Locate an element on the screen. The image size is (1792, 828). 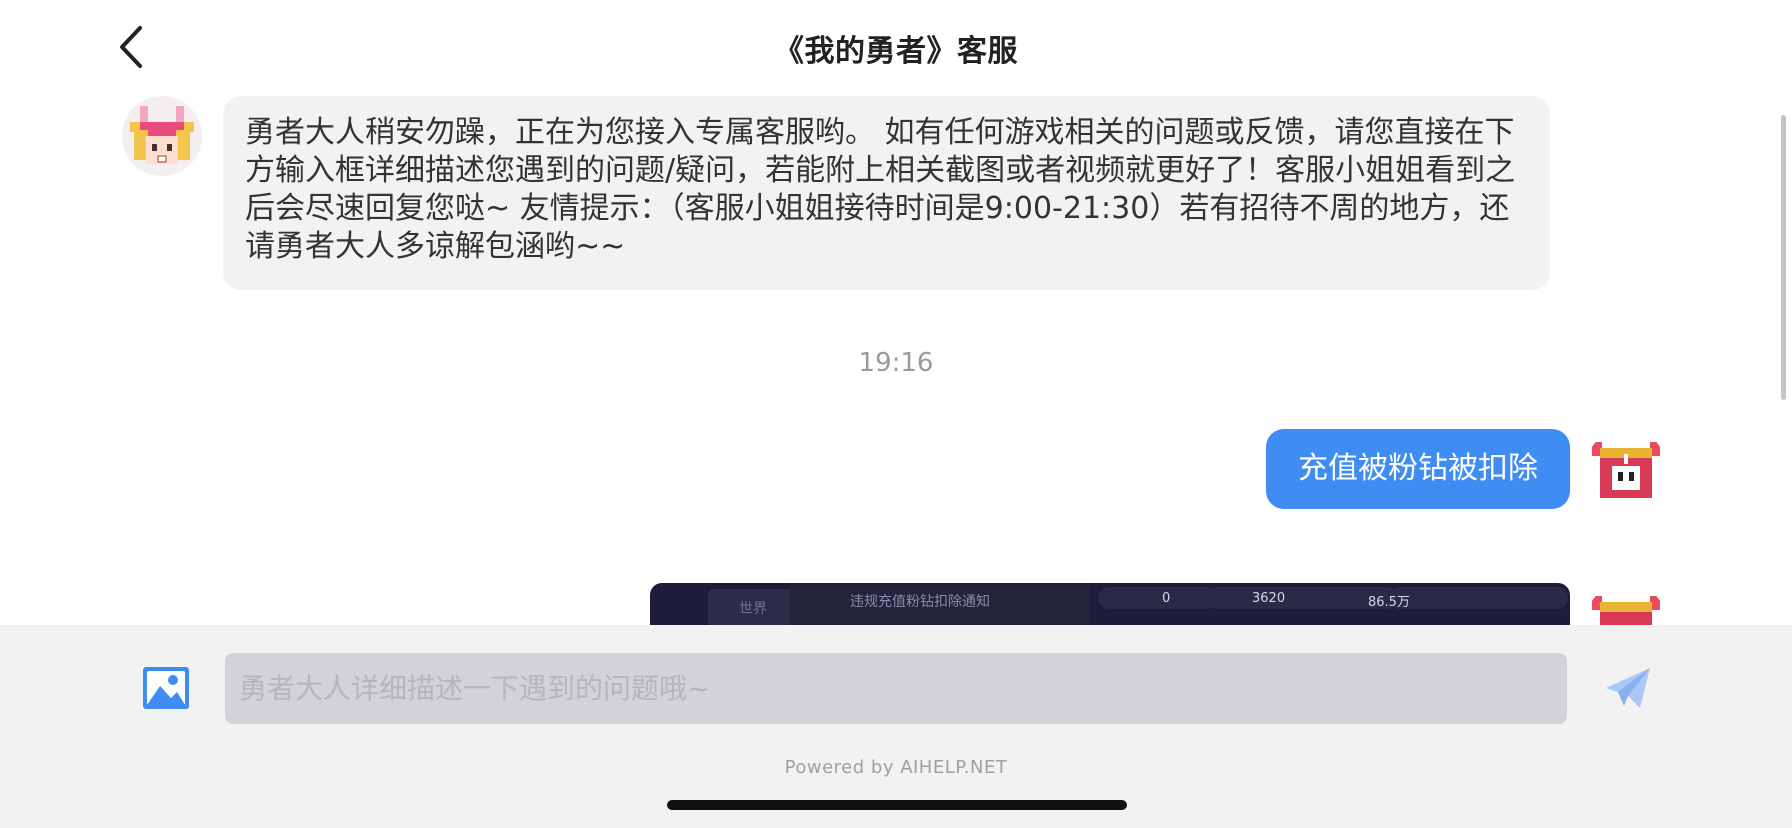
scrollbar is located at coordinates (1783, 257).